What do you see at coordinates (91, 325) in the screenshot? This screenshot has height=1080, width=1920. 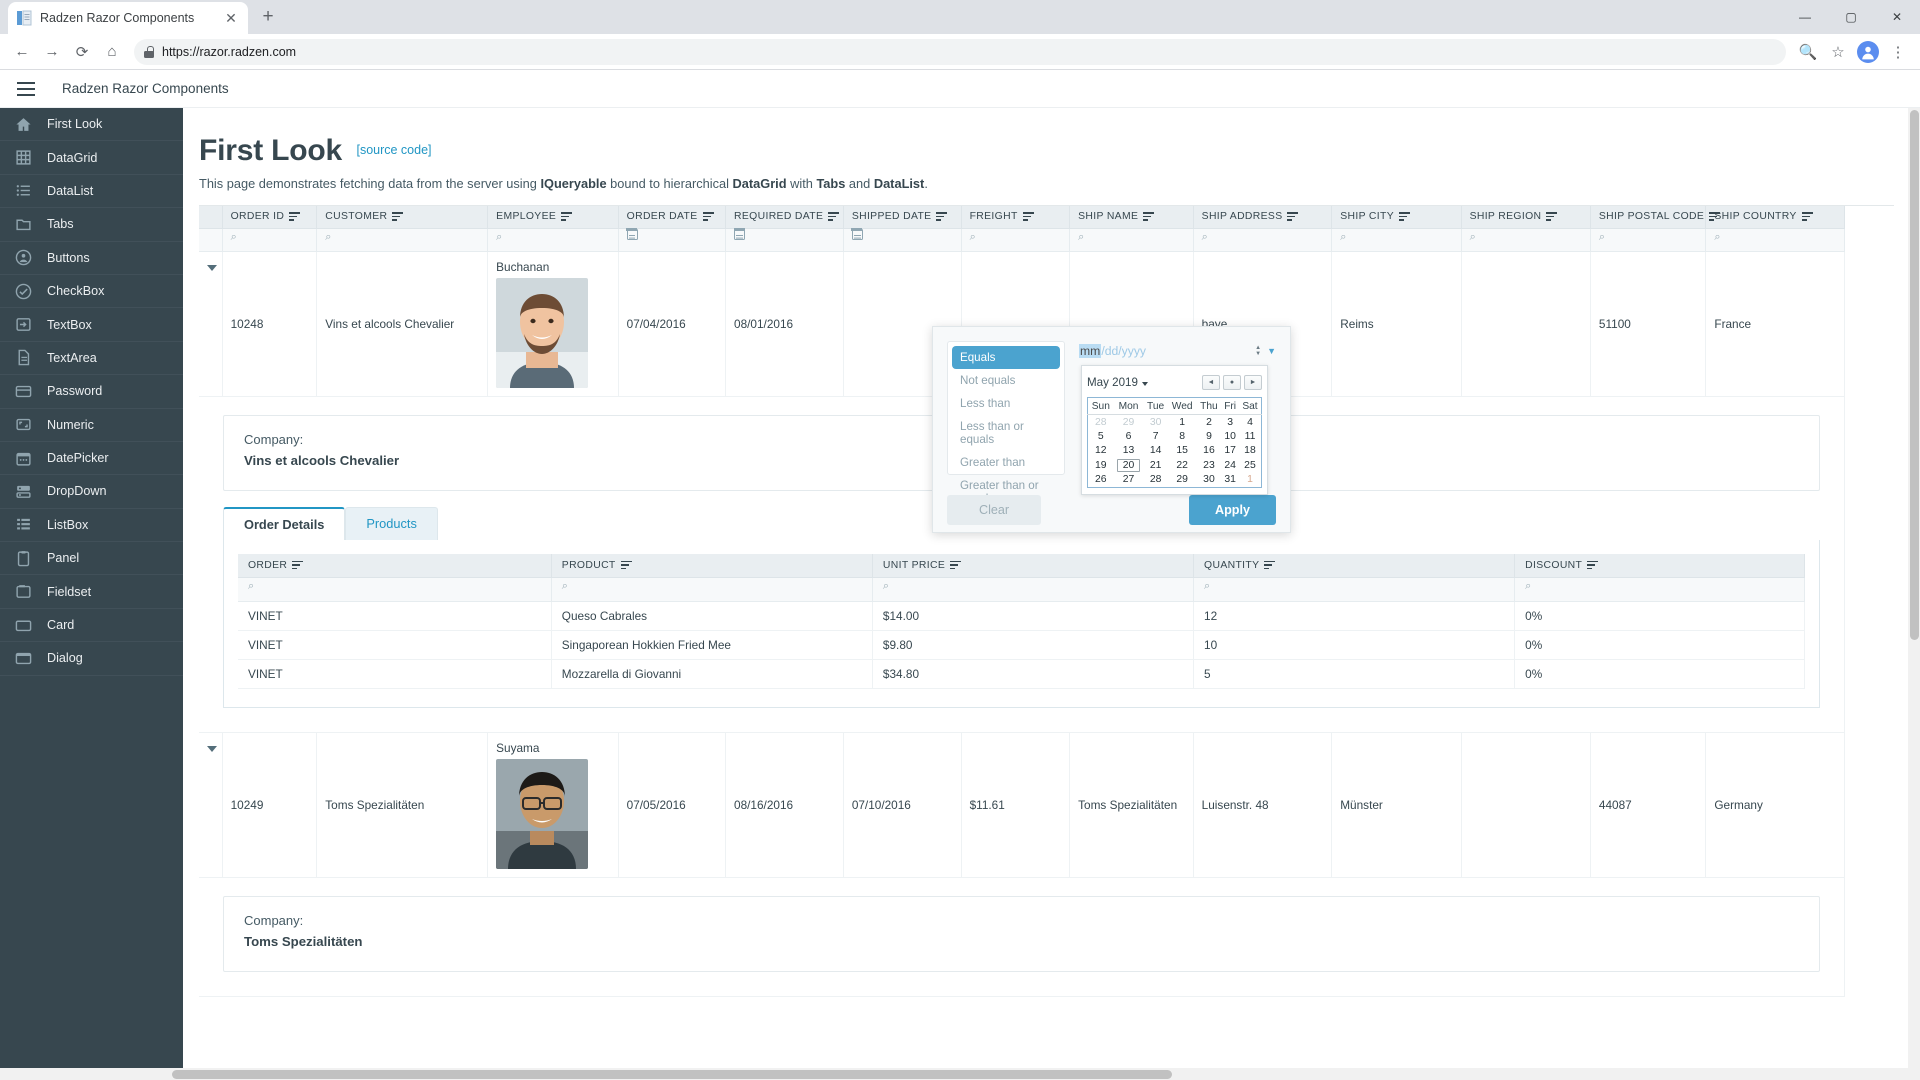 I see `sidebar-item-textbox: TextBox` at bounding box center [91, 325].